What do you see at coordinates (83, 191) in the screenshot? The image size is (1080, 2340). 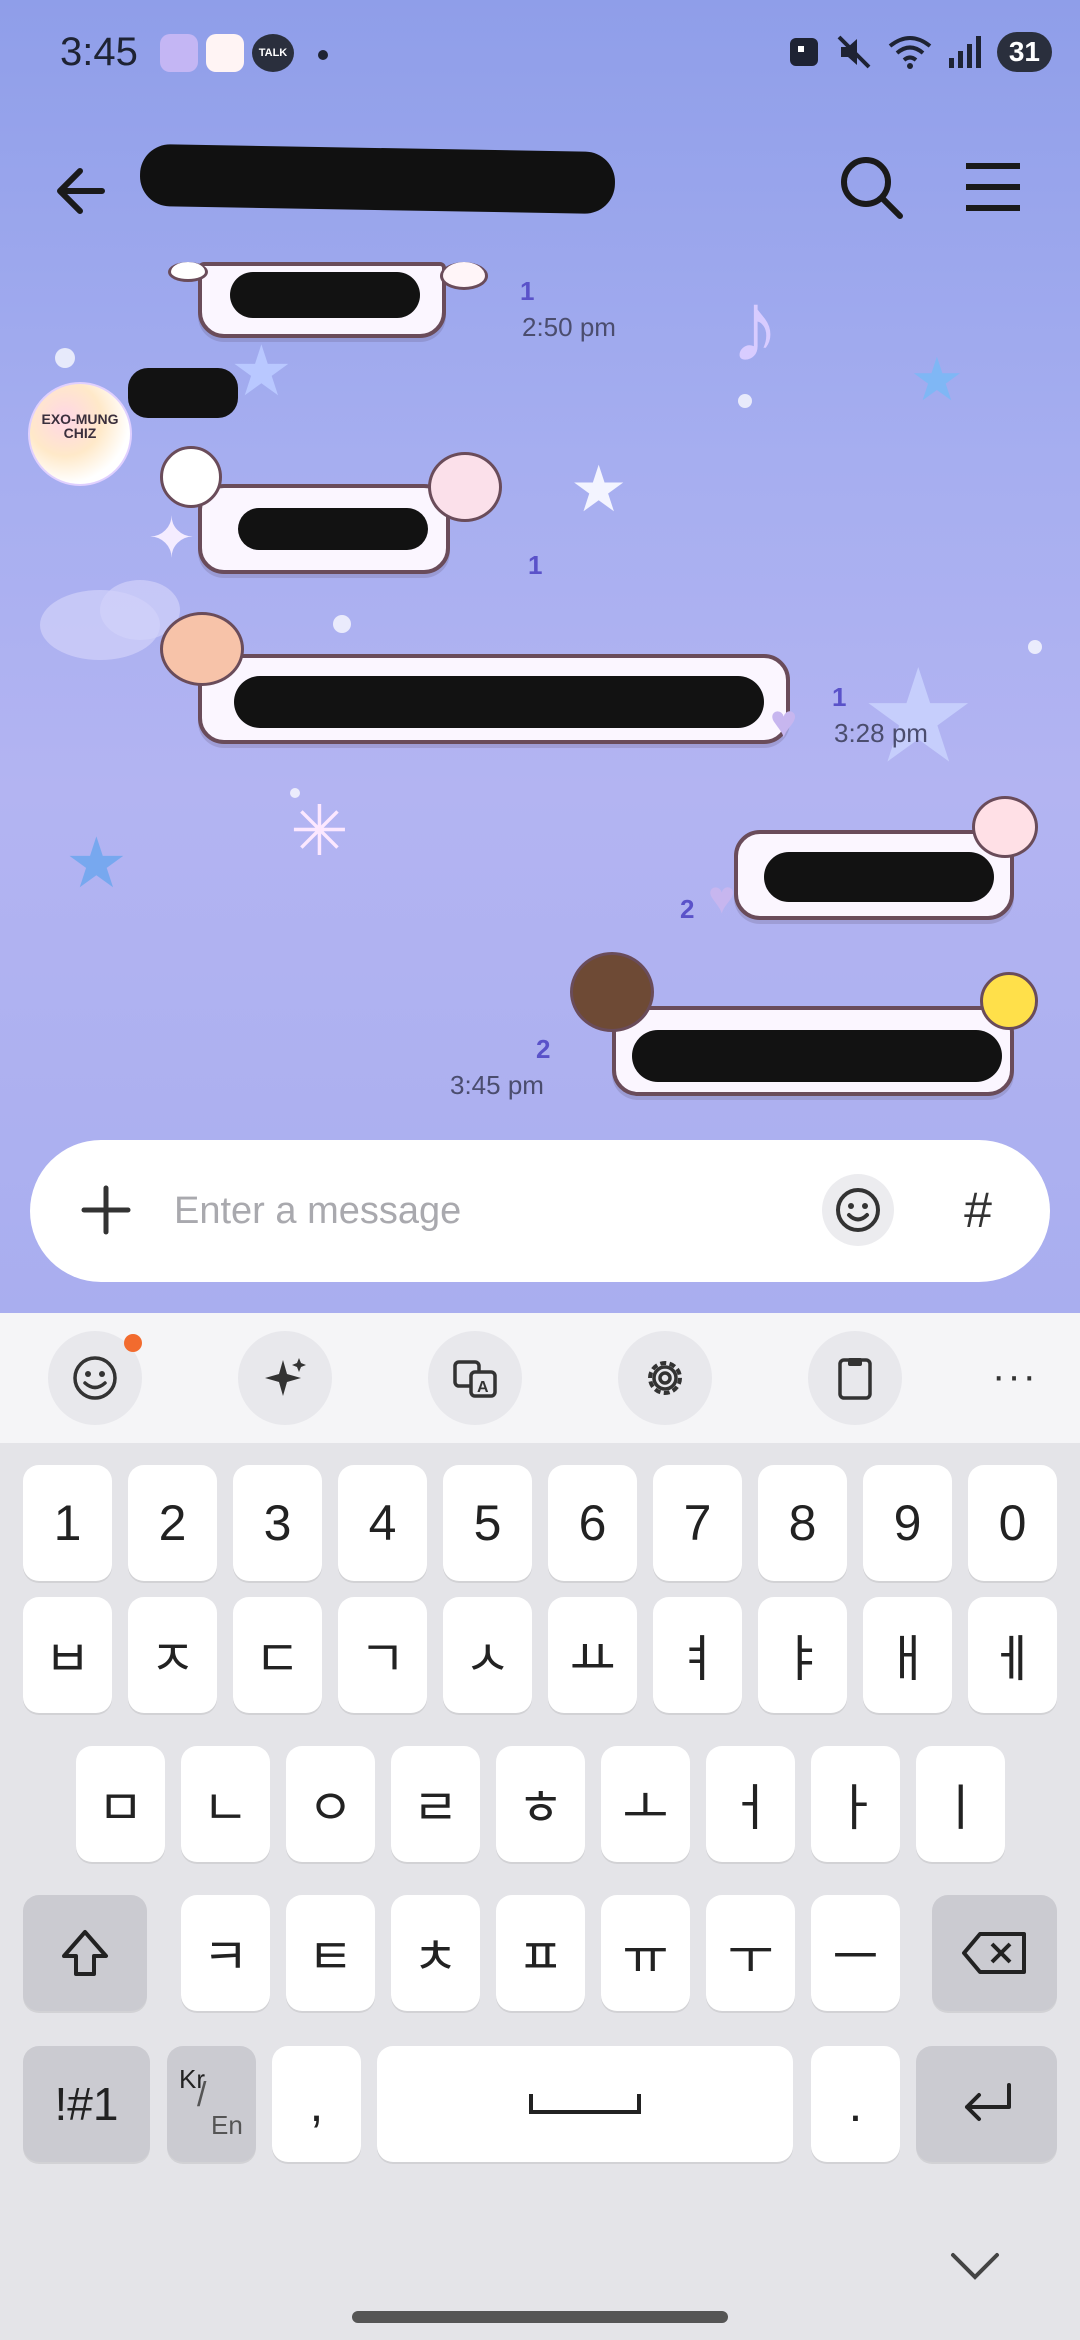 I see `back-arrow-icon` at bounding box center [83, 191].